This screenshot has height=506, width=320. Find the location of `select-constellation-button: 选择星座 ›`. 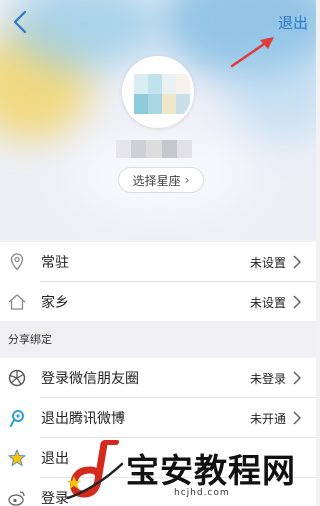

select-constellation-button: 选择星座 › is located at coordinates (161, 180).